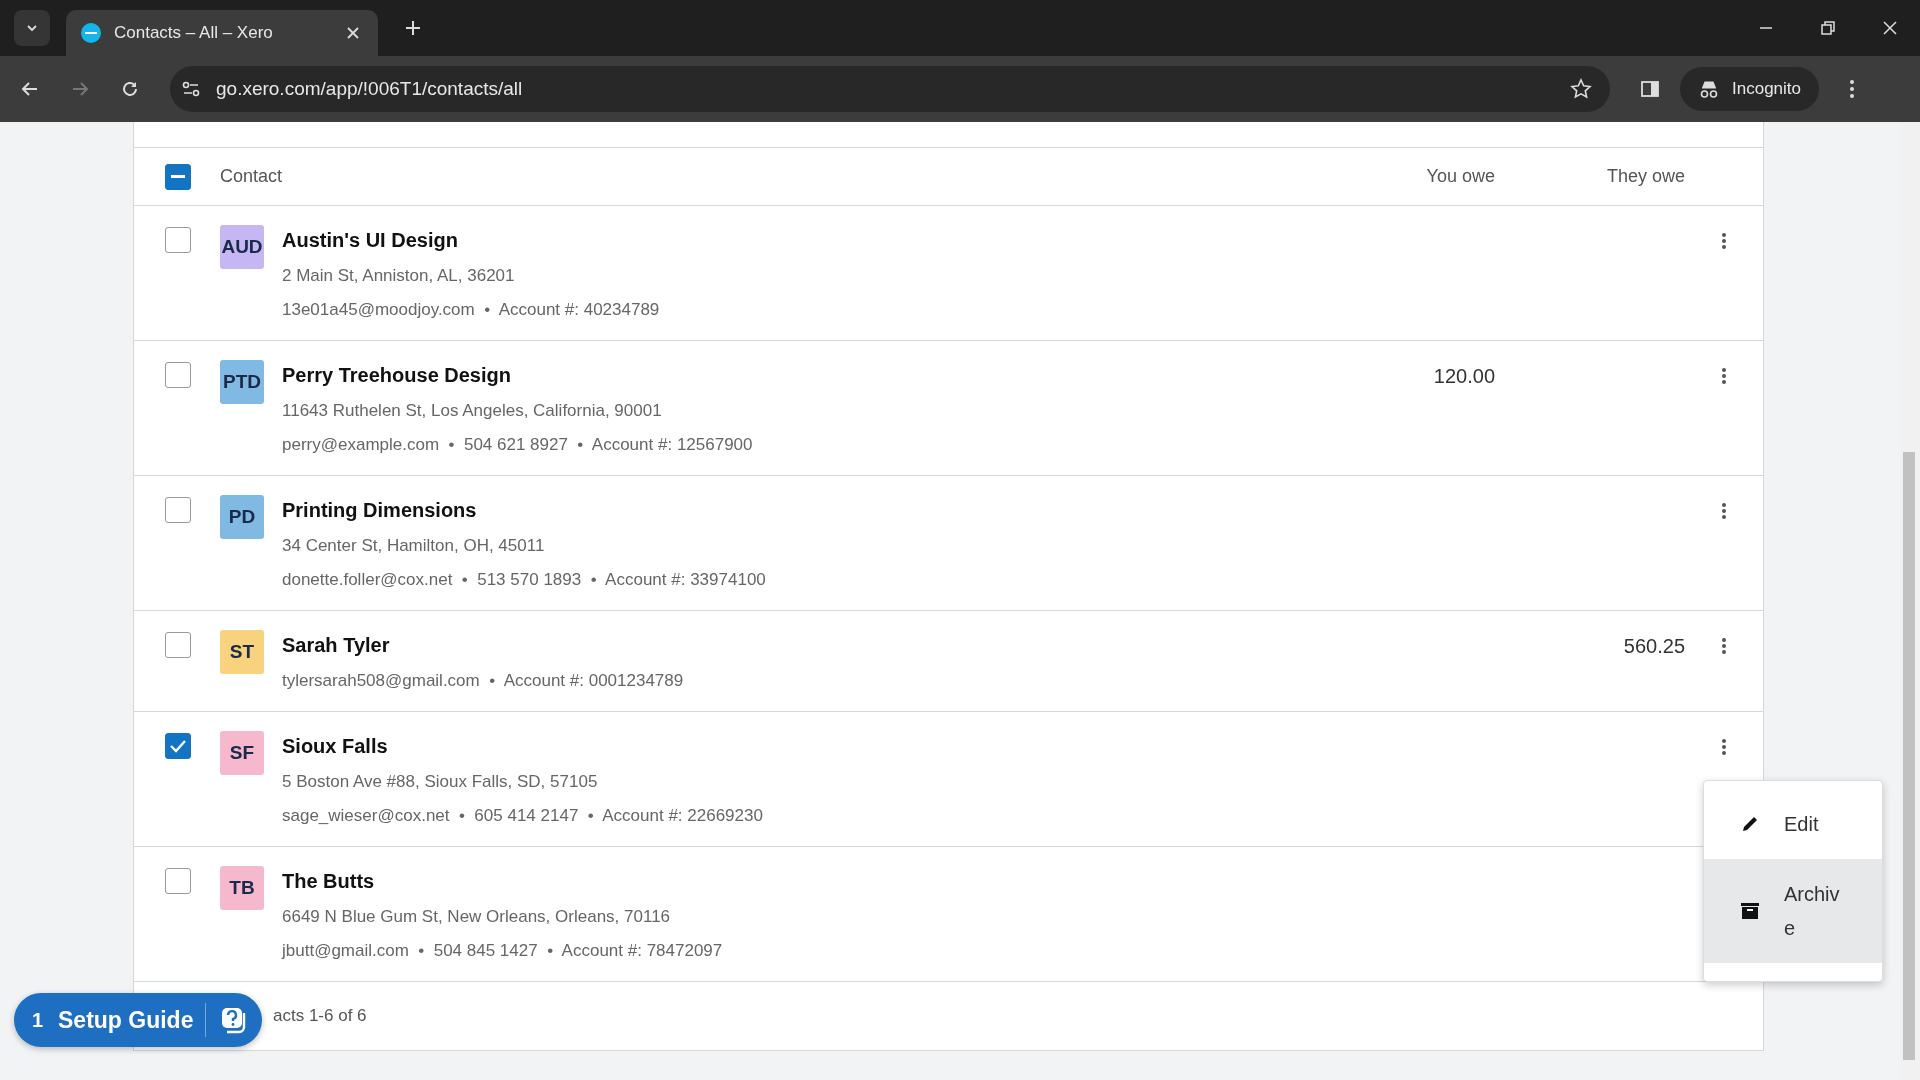 Image resolution: width=1920 pixels, height=1080 pixels. What do you see at coordinates (1460, 176) in the screenshot?
I see `column-header: You owe` at bounding box center [1460, 176].